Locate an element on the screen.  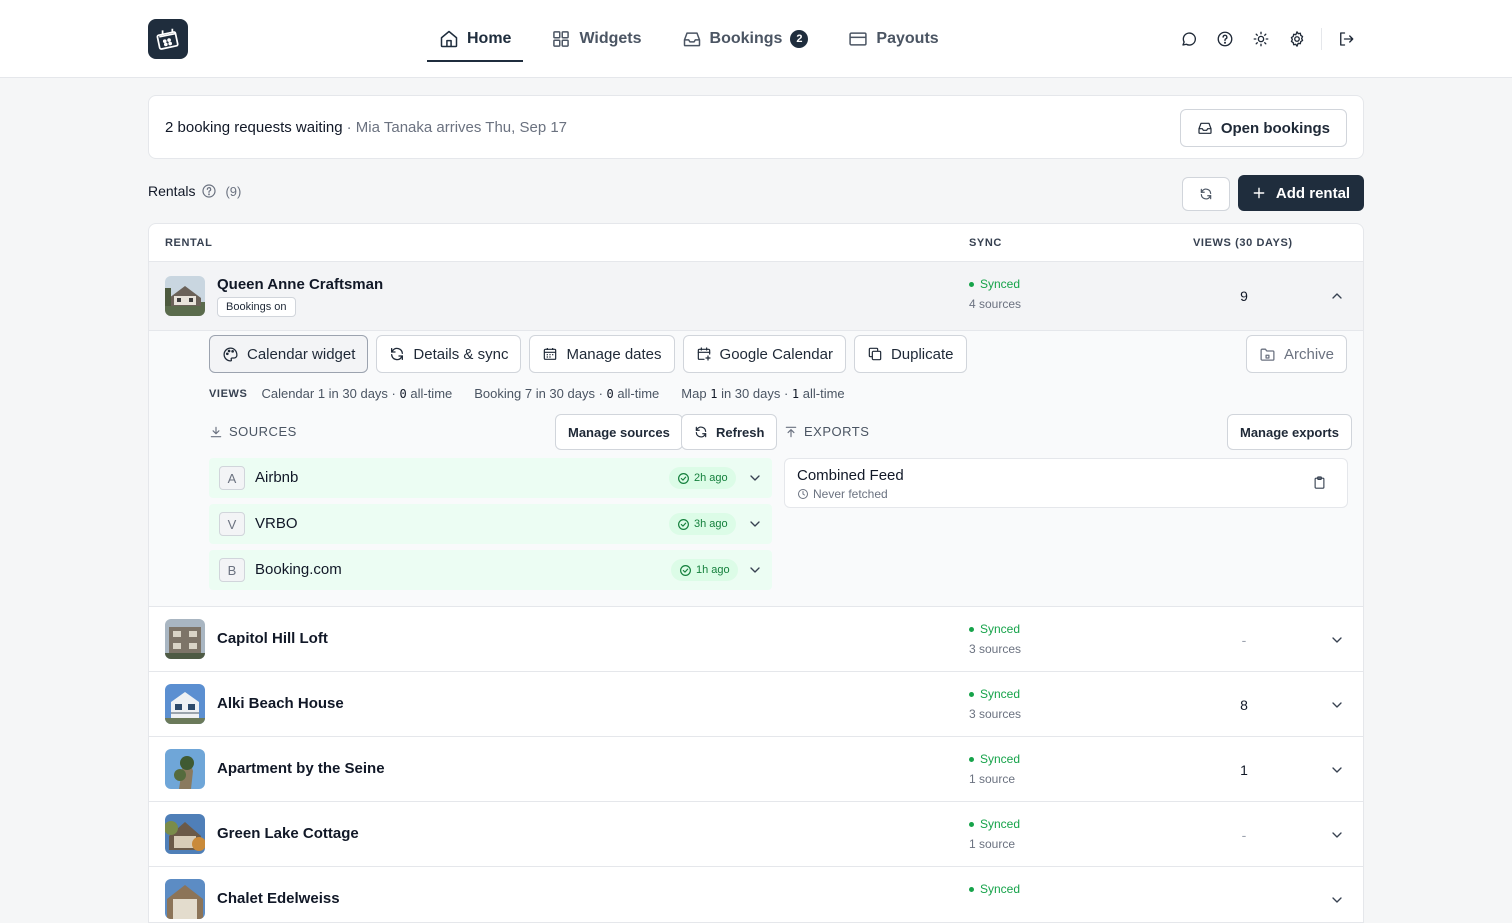
manage-sources-button: Manage sources is located at coordinates (619, 432).